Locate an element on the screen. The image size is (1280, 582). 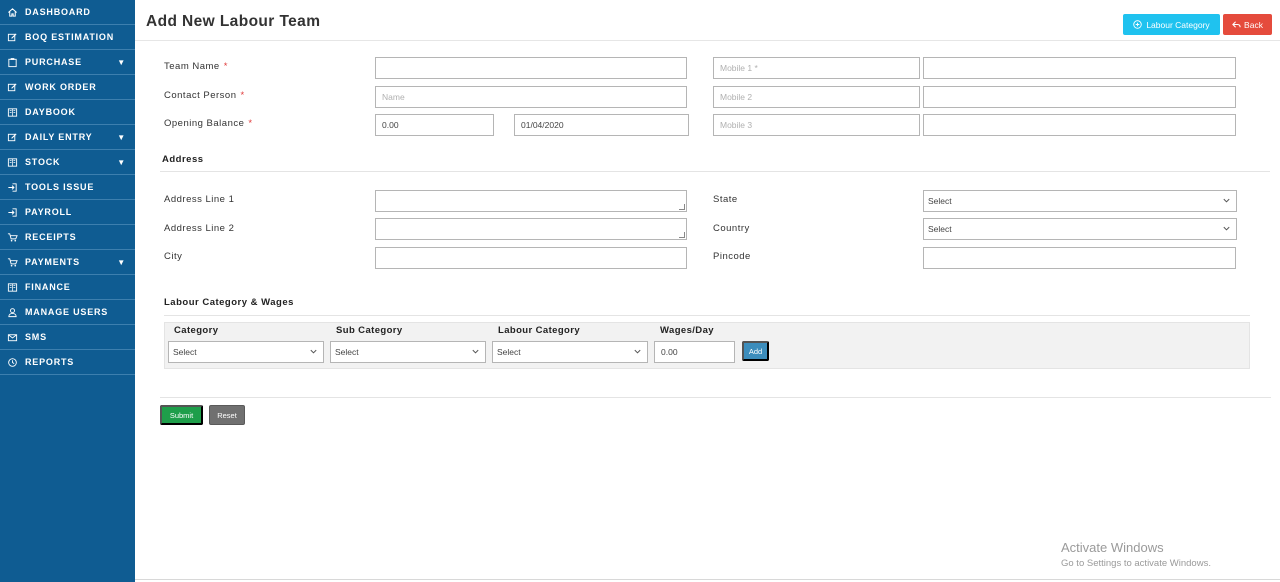
sidebar-item-tools-issue: TOOLS ISSUE is located at coordinates (67, 187).